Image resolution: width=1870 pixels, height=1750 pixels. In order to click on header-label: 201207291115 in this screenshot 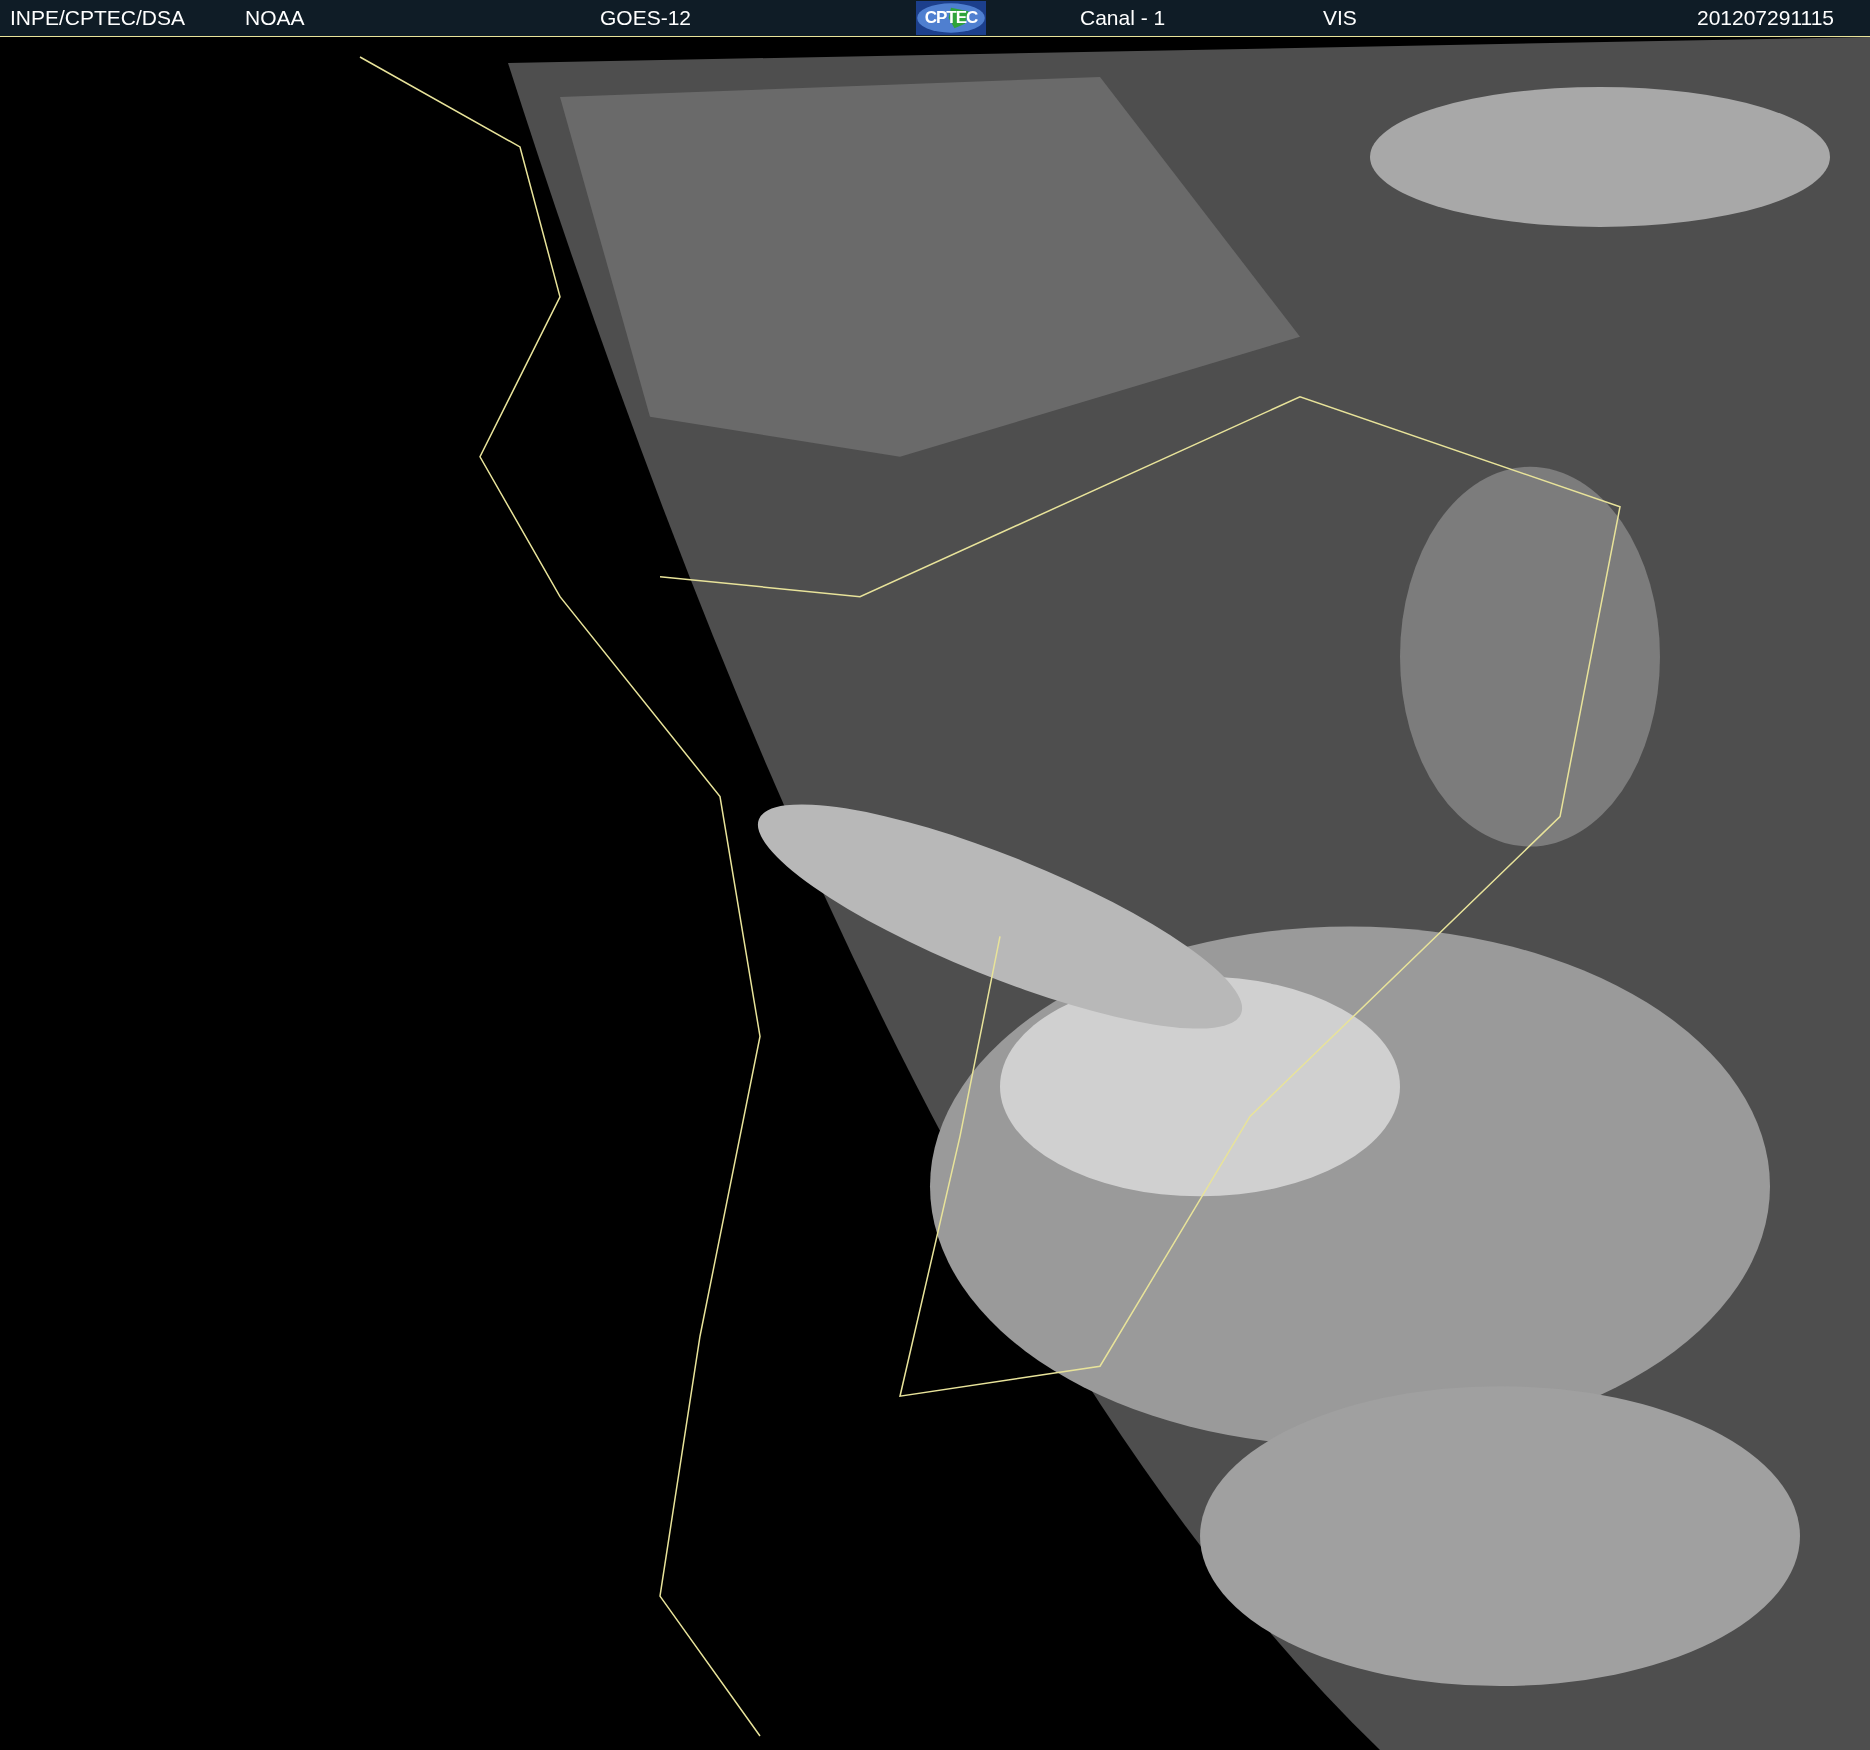, I will do `click(1765, 18)`.